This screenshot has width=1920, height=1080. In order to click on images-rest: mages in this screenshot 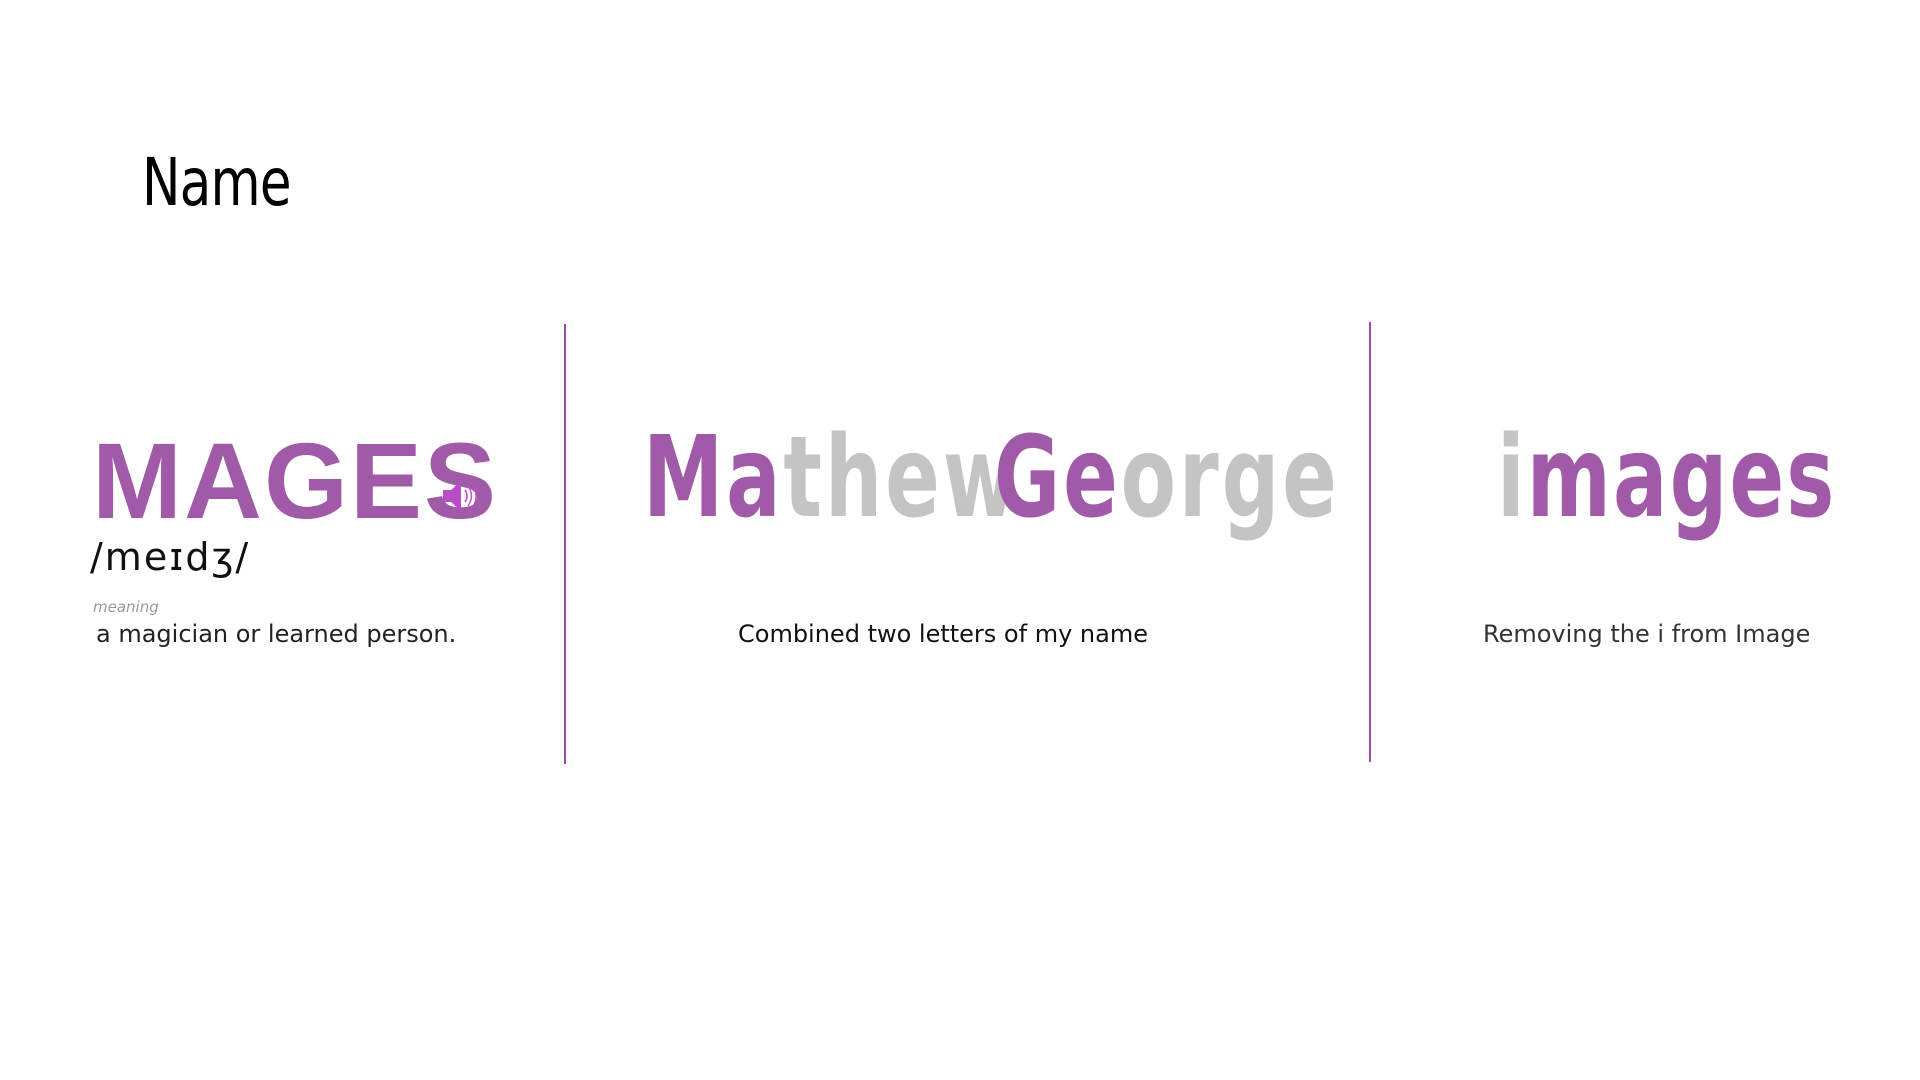, I will do `click(1681, 478)`.